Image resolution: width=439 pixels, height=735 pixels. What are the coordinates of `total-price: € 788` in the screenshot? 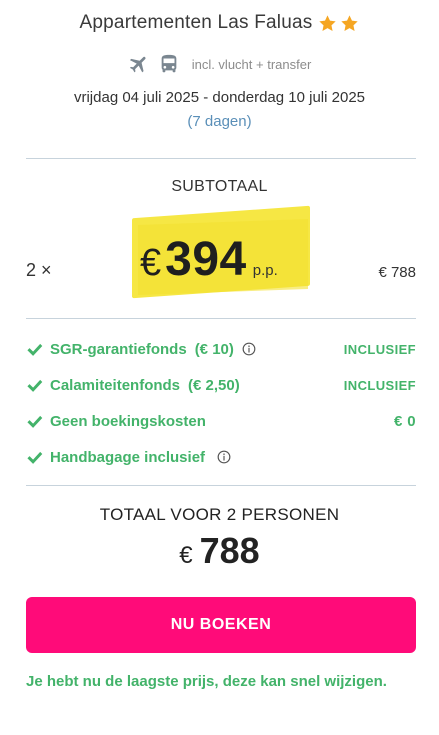 It's located at (219, 551).